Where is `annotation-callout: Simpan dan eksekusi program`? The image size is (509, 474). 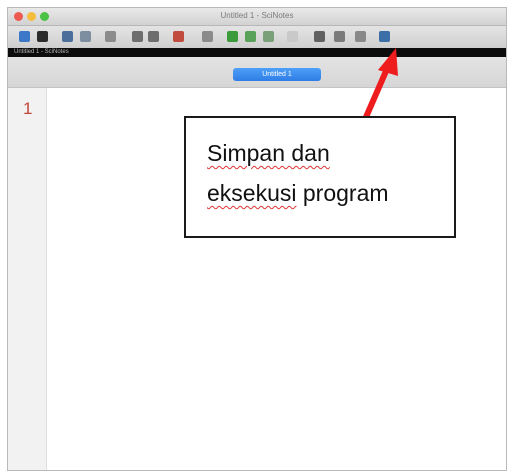
annotation-callout: Simpan dan eksekusi program is located at coordinates (320, 177).